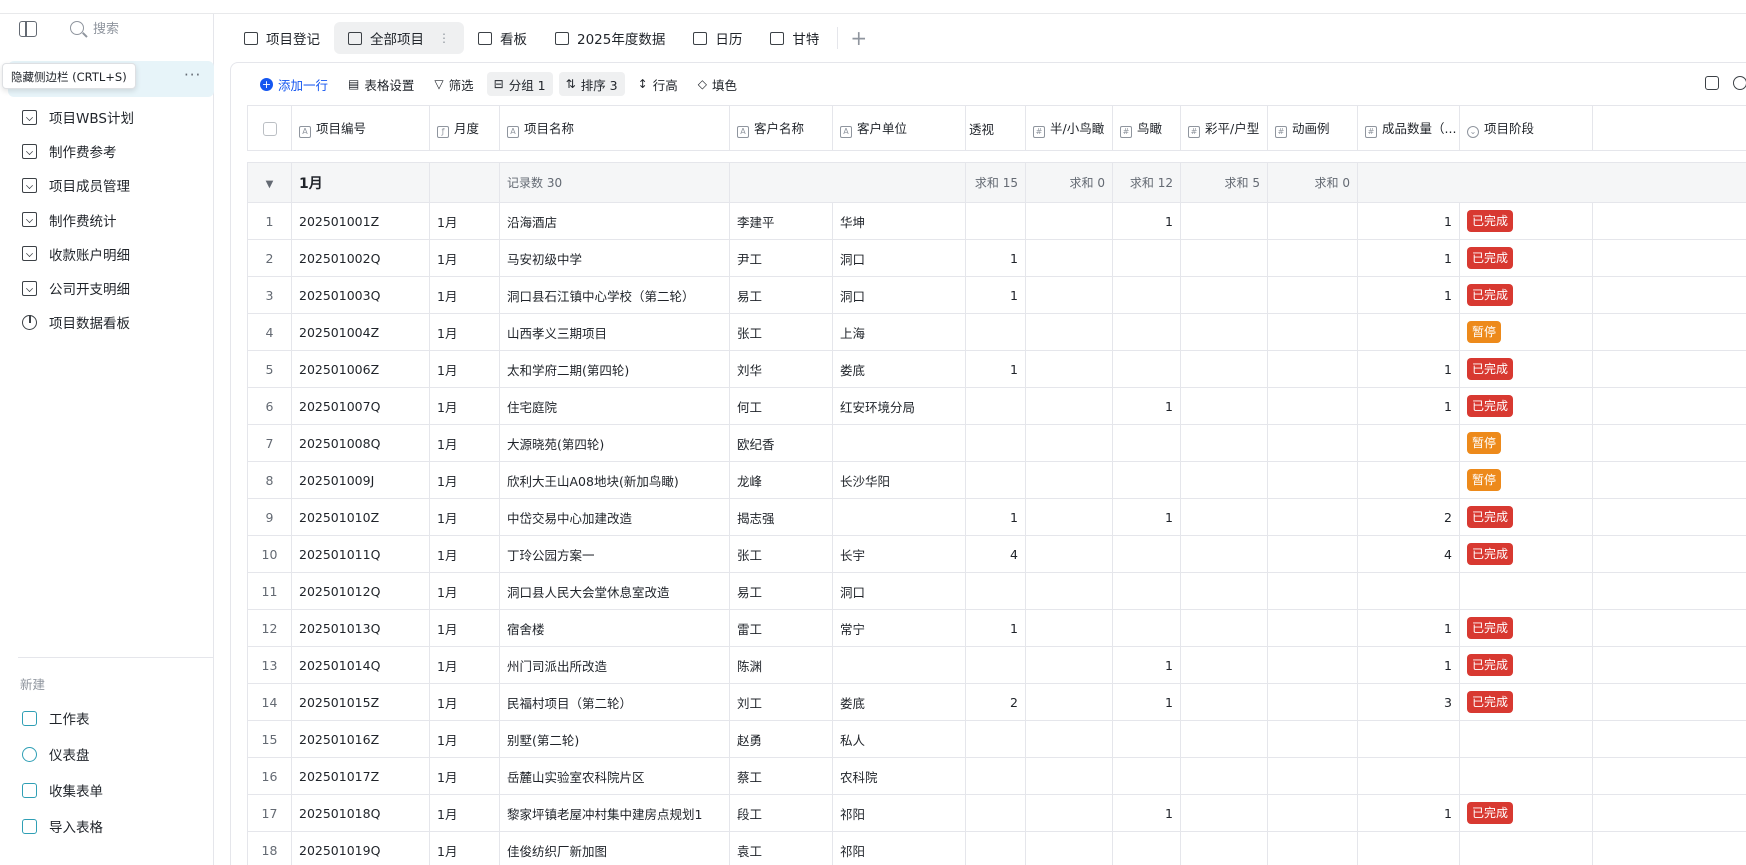  What do you see at coordinates (360, 554) in the screenshot?
I see `cell-code: 202501011Q` at bounding box center [360, 554].